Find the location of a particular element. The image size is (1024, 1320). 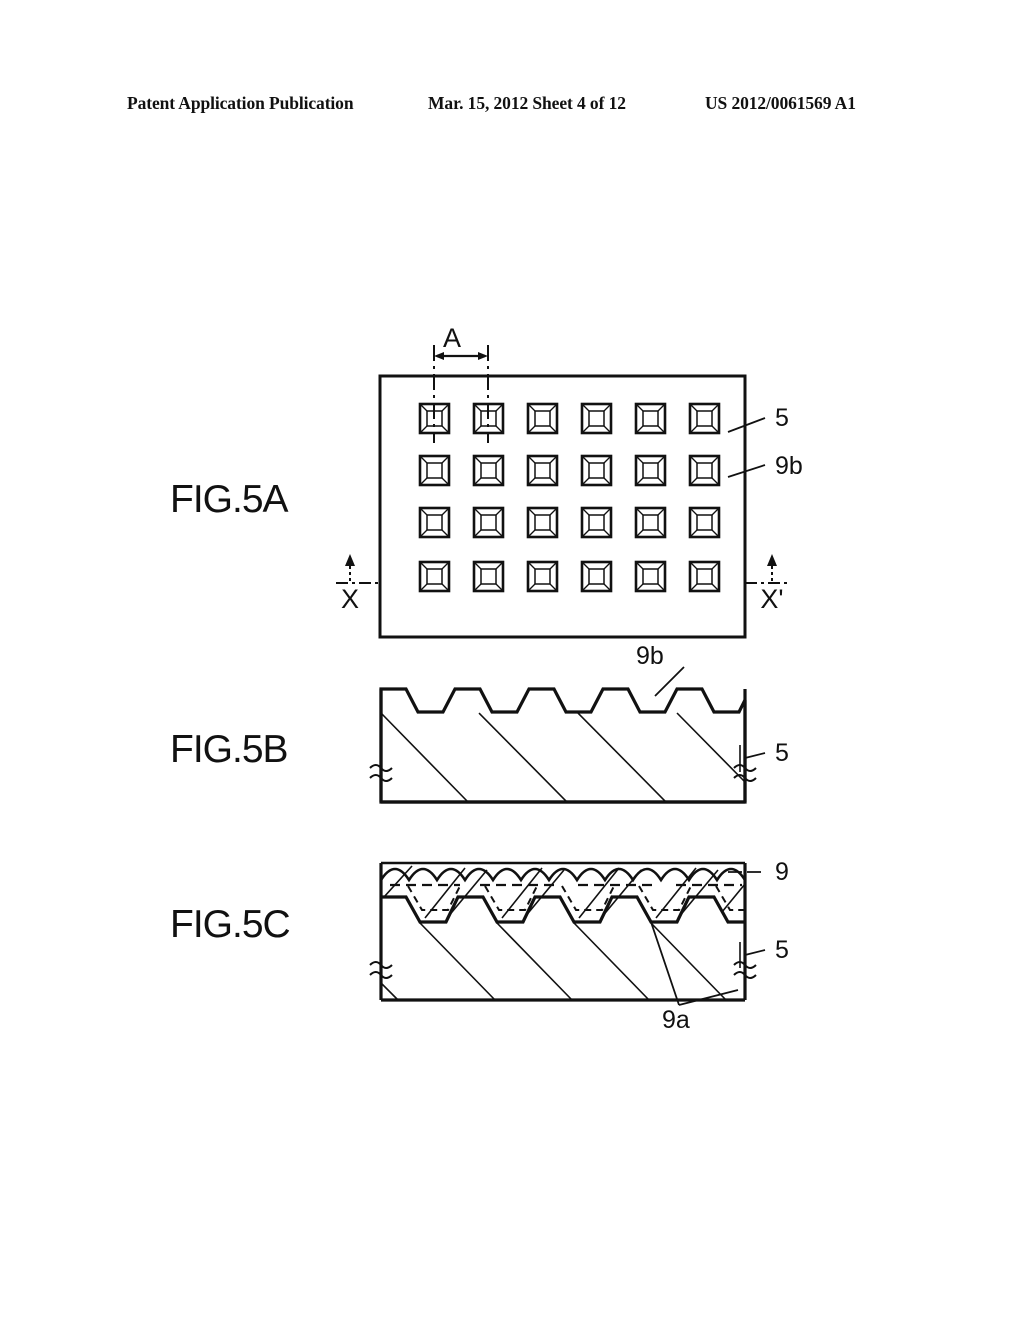

section-arrowhead-x-prime is located at coordinates (772, 560).